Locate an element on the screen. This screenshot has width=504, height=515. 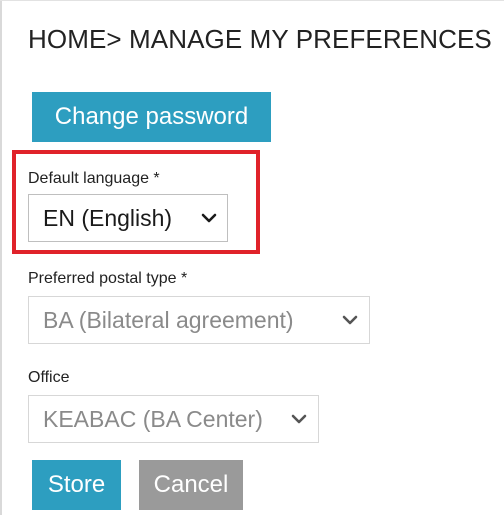
default-language-select: EN (English) is located at coordinates (128, 218).